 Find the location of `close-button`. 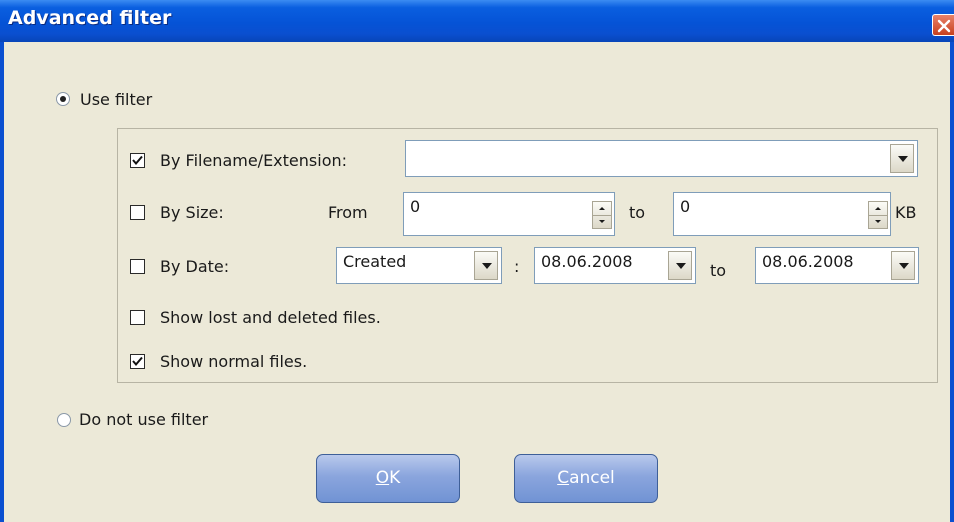

close-button is located at coordinates (943, 25).